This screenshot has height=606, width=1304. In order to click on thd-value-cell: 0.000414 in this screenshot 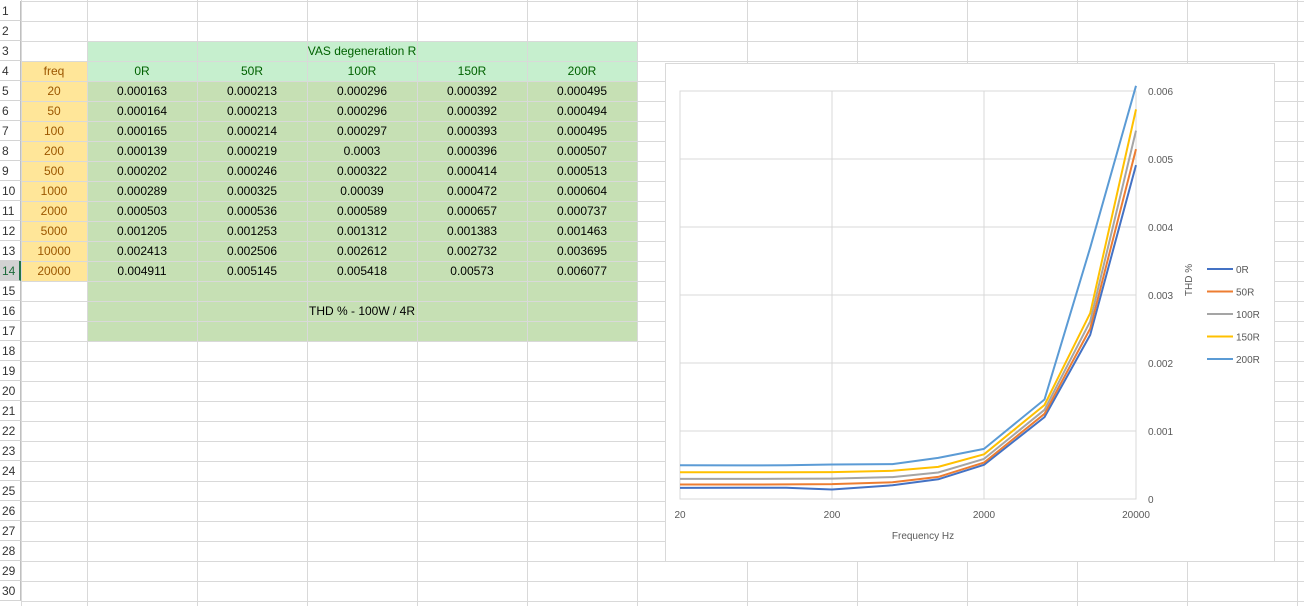, I will do `click(472, 171)`.